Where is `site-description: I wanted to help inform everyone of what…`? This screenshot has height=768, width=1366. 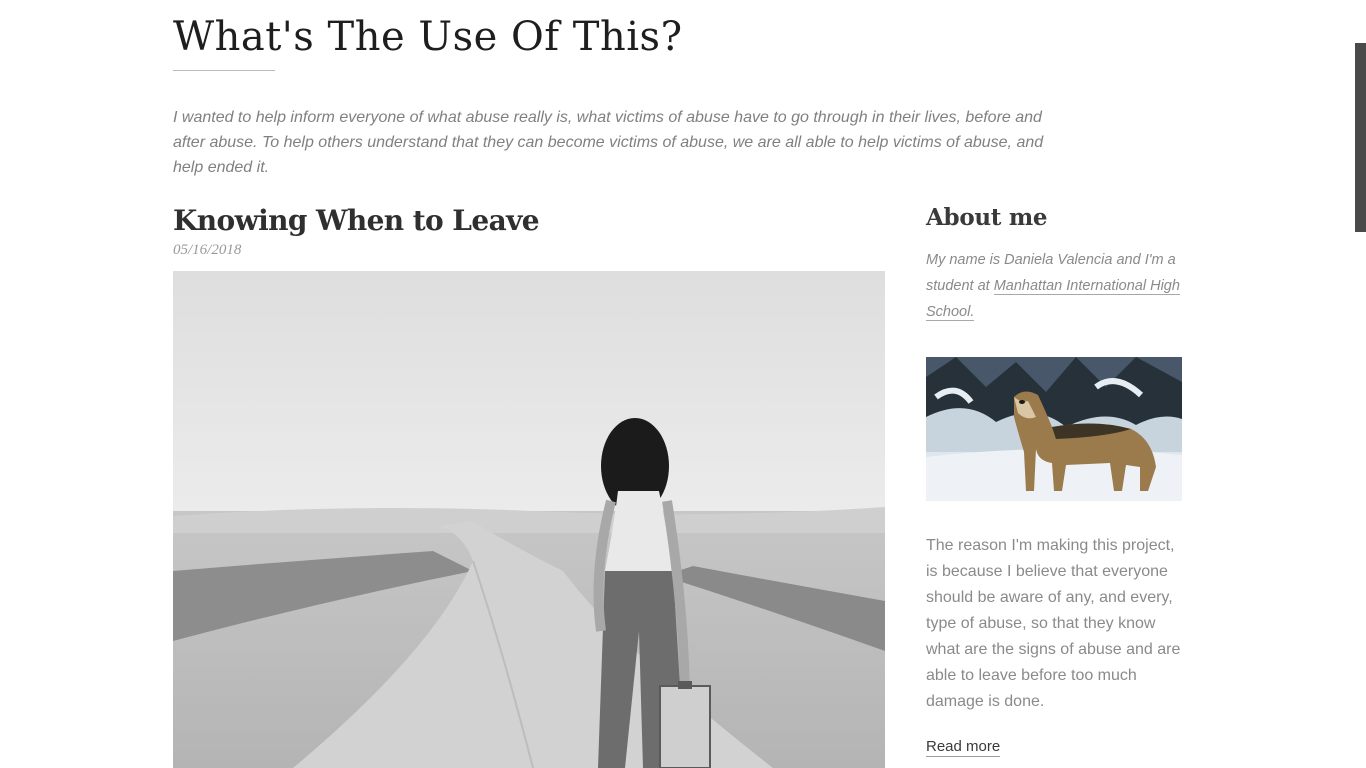 site-description: I wanted to help inform everyone of what… is located at coordinates (608, 142).